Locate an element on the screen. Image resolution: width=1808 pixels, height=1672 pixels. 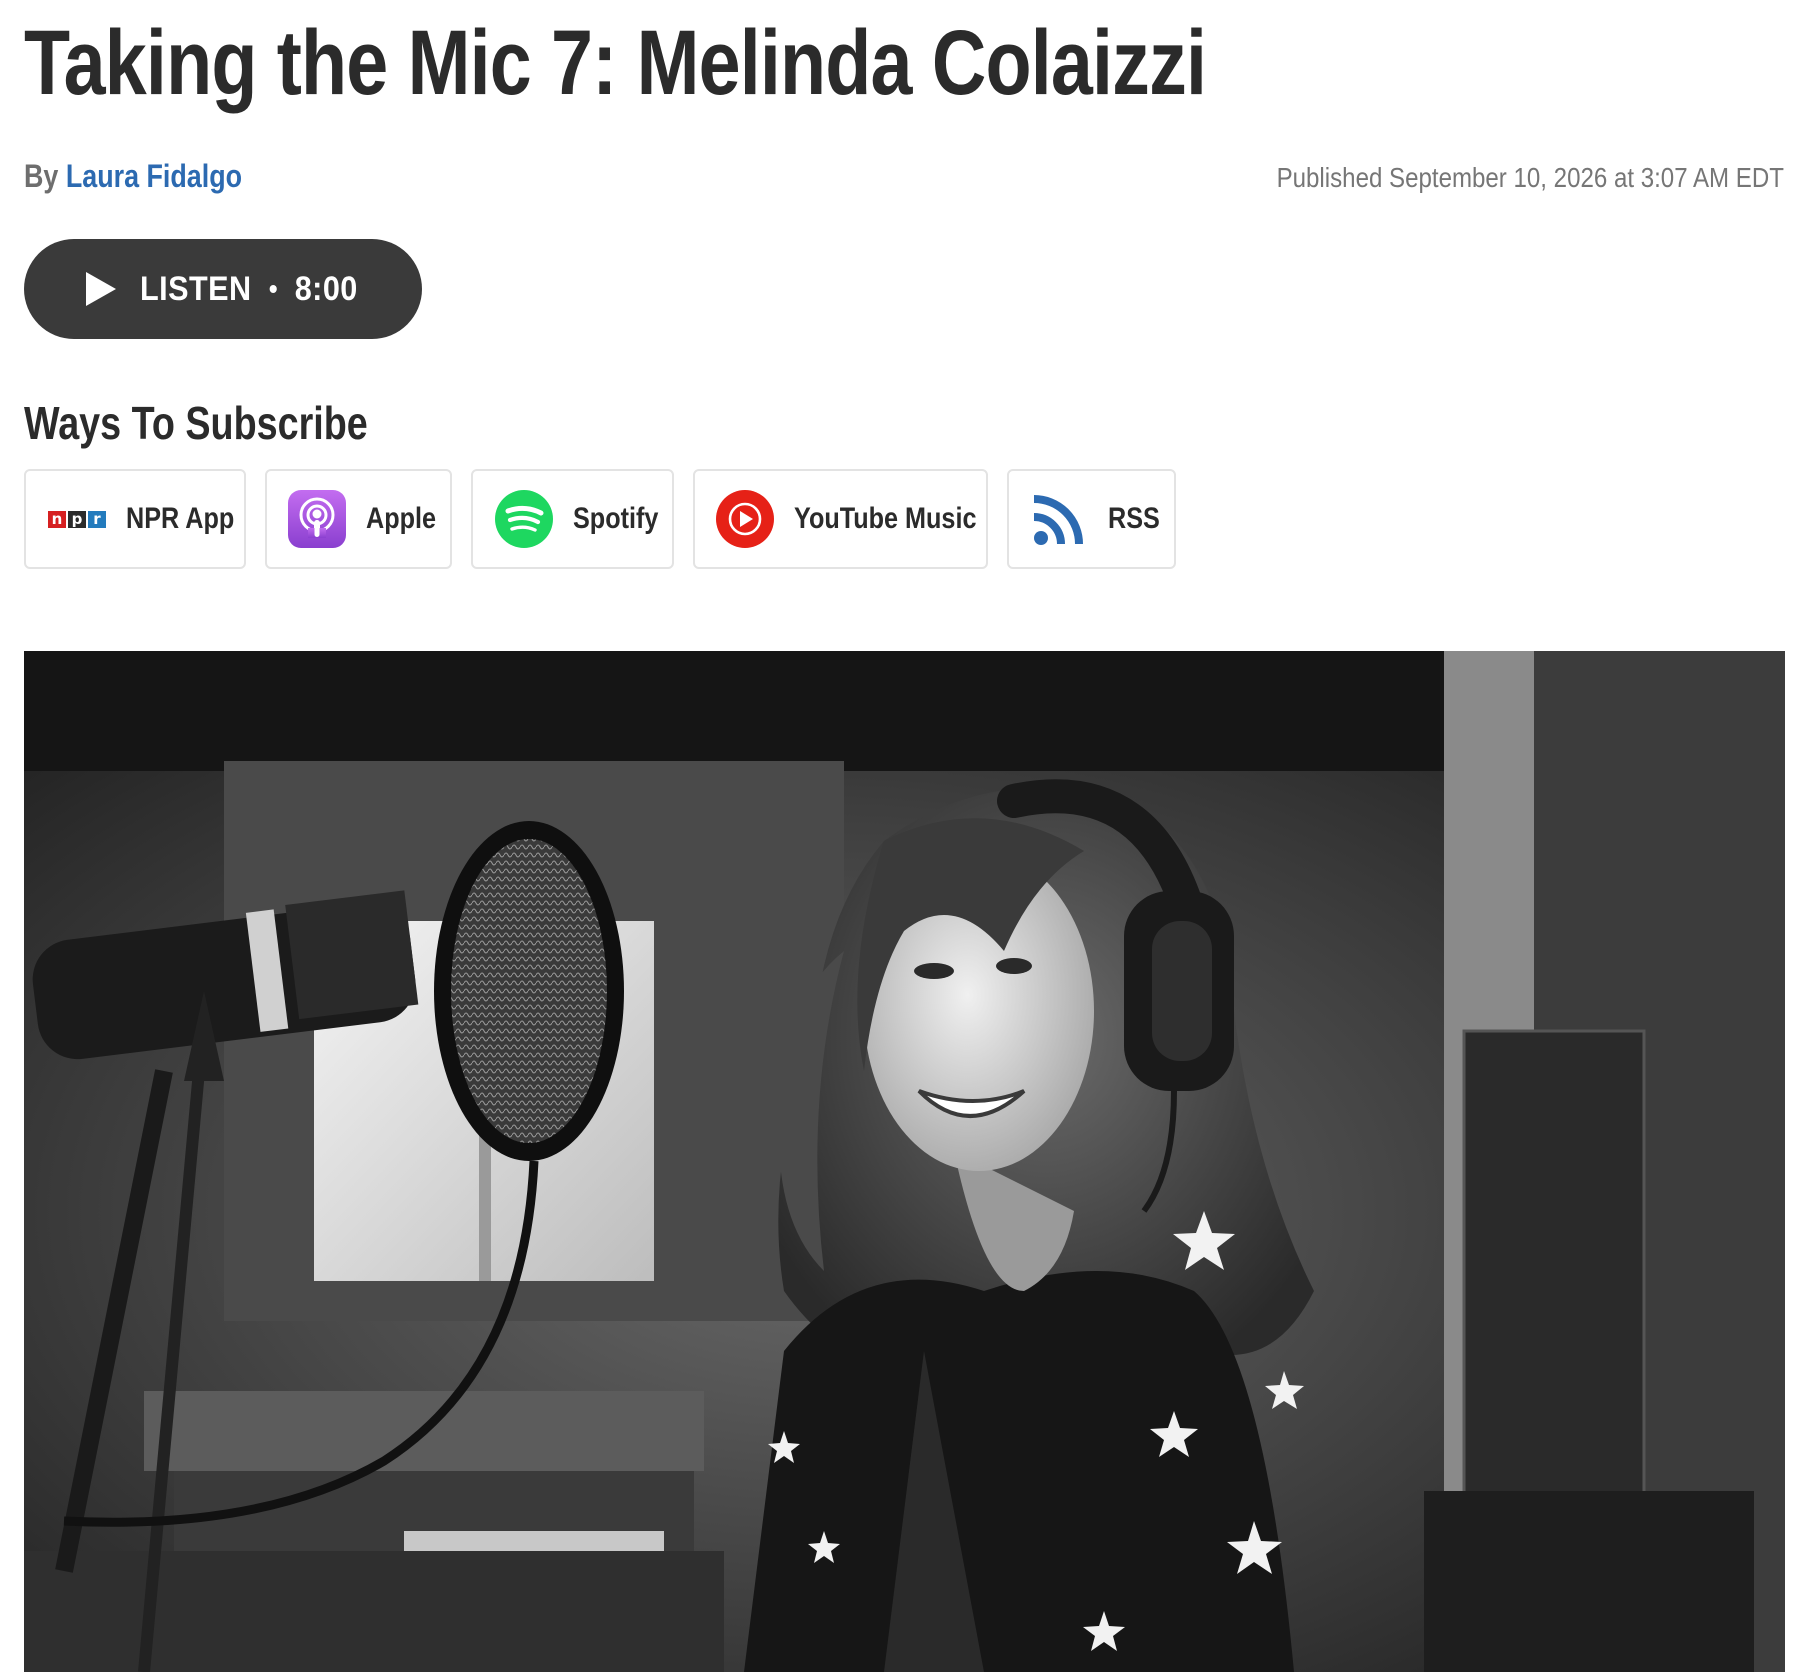
rss-icon is located at coordinates (1058, 520).